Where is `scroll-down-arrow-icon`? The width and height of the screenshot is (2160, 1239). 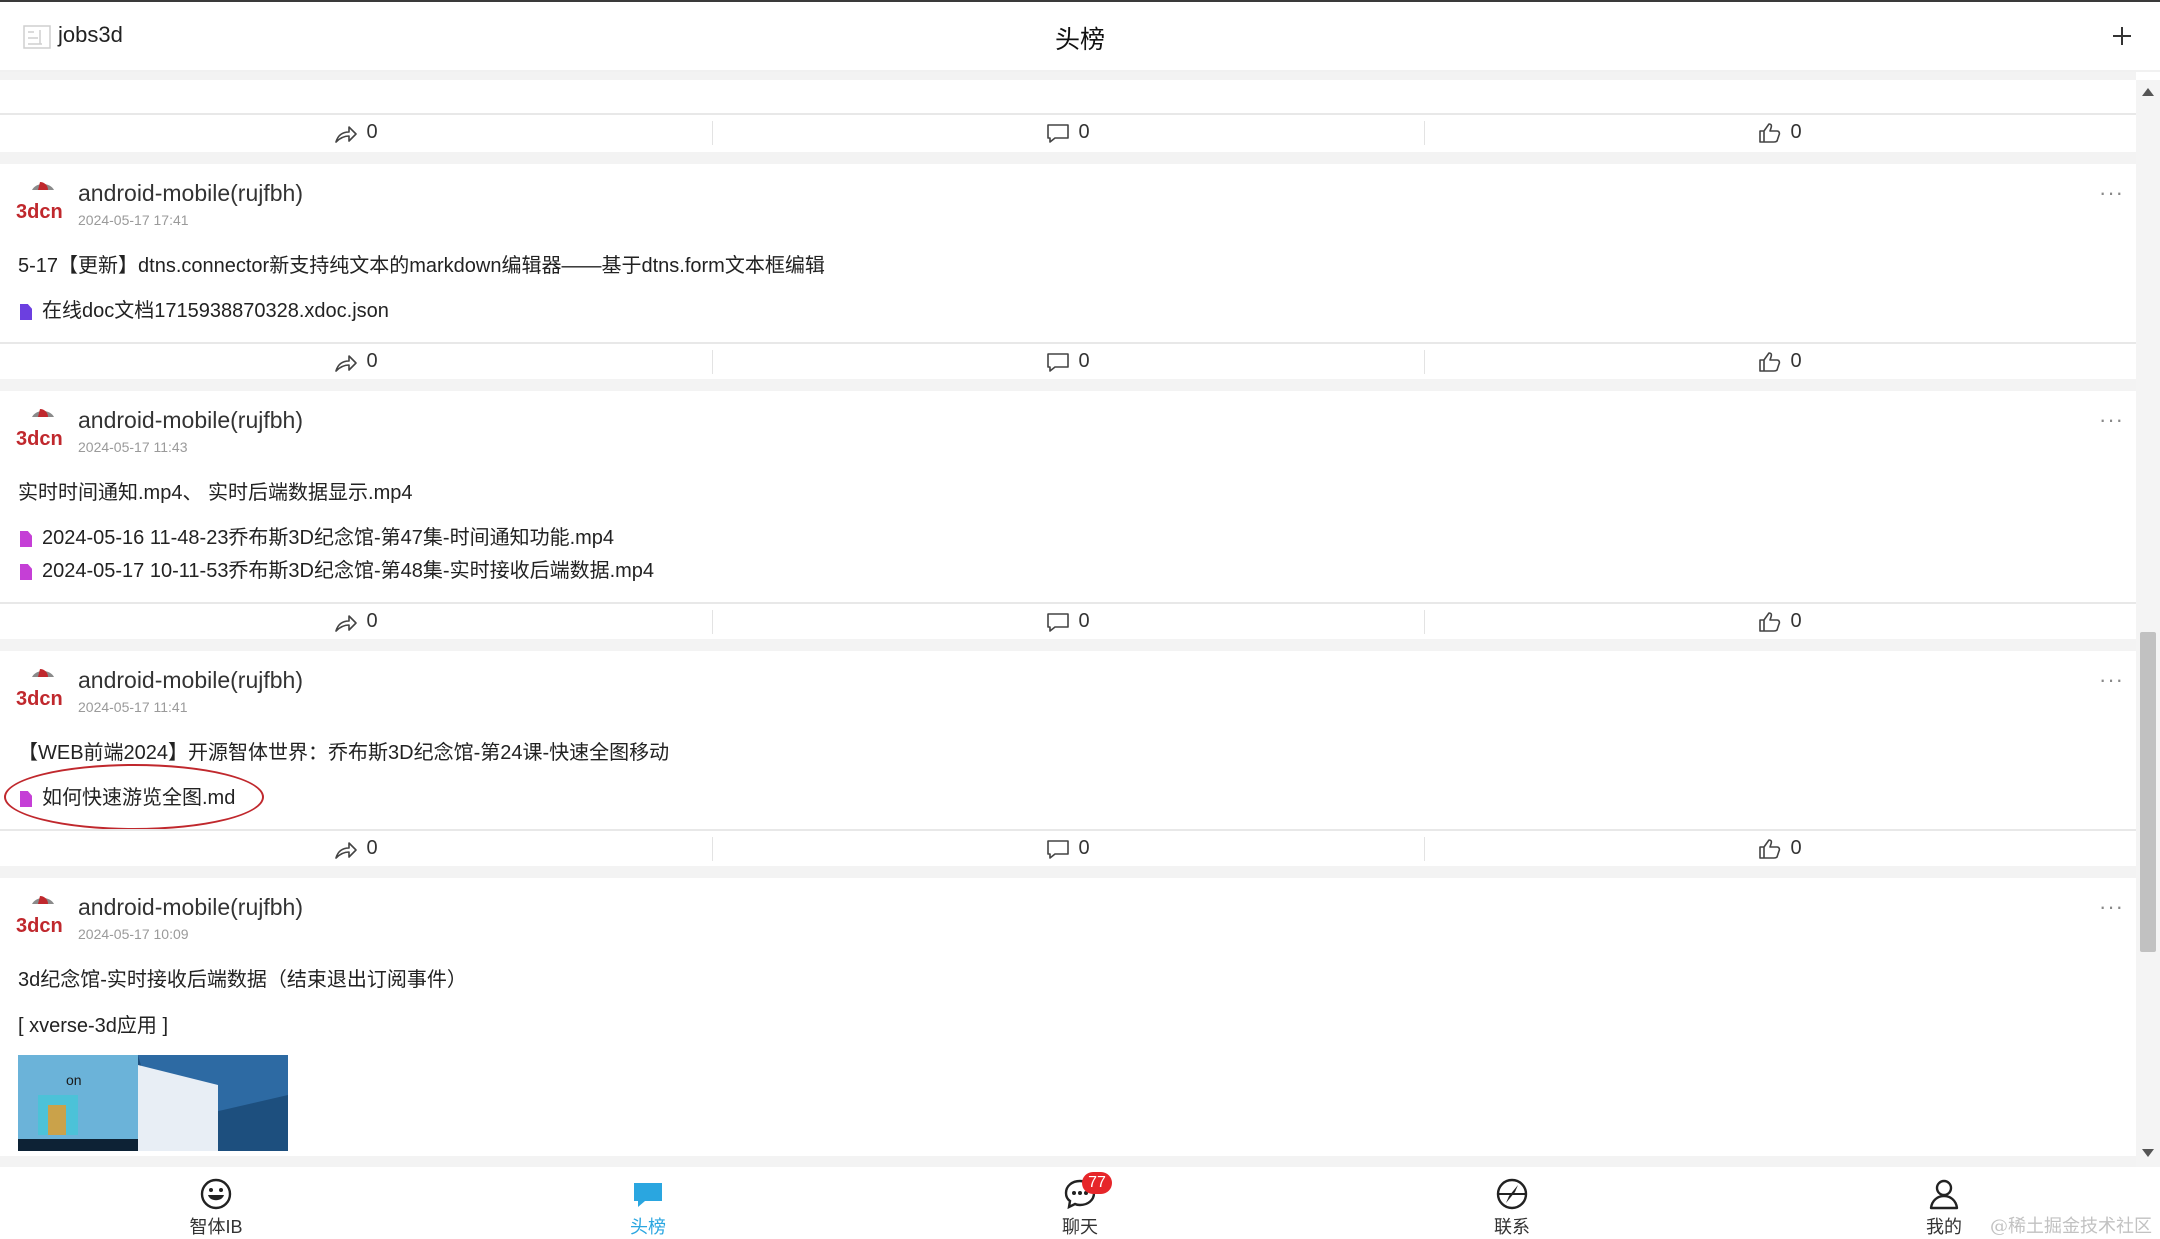
scroll-down-arrow-icon is located at coordinates (2148, 1153).